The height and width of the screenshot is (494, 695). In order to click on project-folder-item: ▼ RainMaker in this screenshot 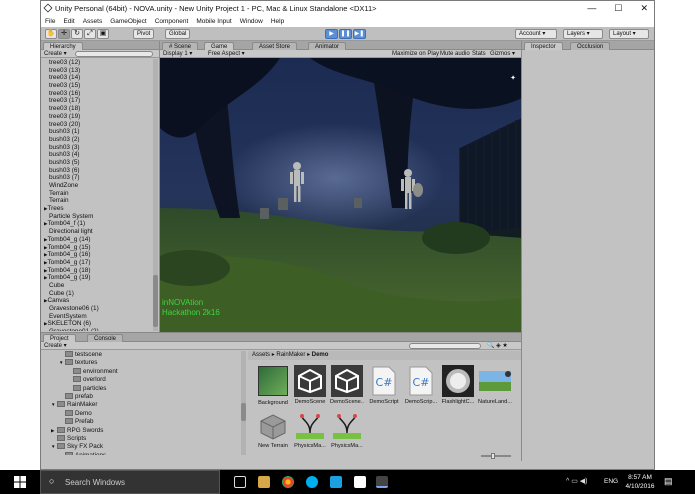, I will do `click(143, 405)`.